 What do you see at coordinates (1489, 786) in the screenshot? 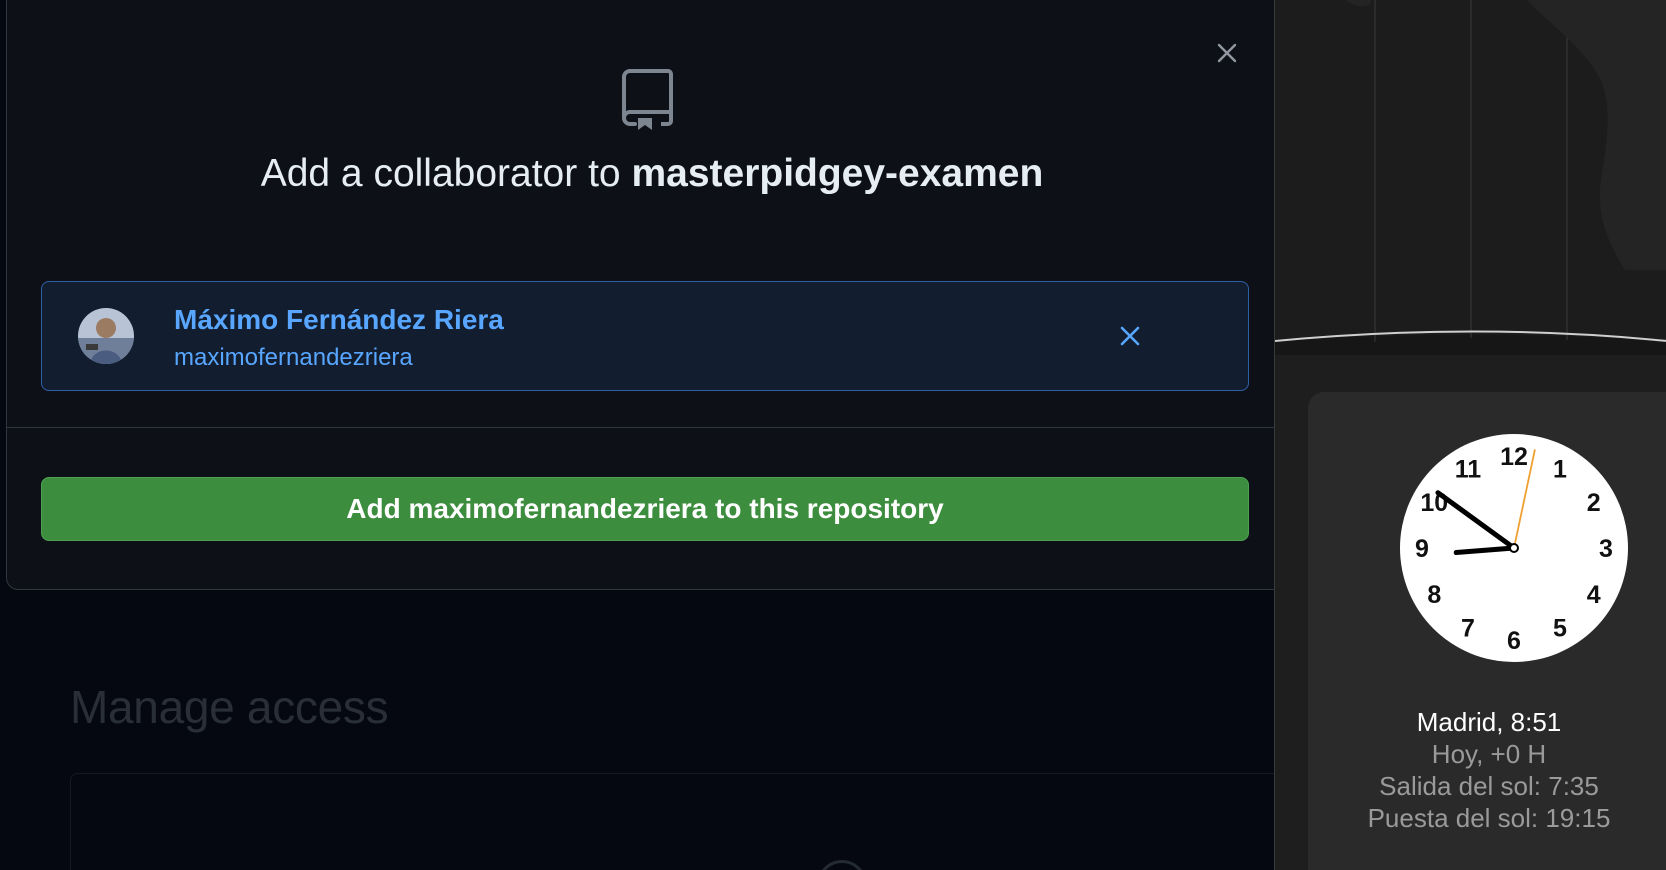
I see `clock-sunrise: Salida del sol: 7:35` at bounding box center [1489, 786].